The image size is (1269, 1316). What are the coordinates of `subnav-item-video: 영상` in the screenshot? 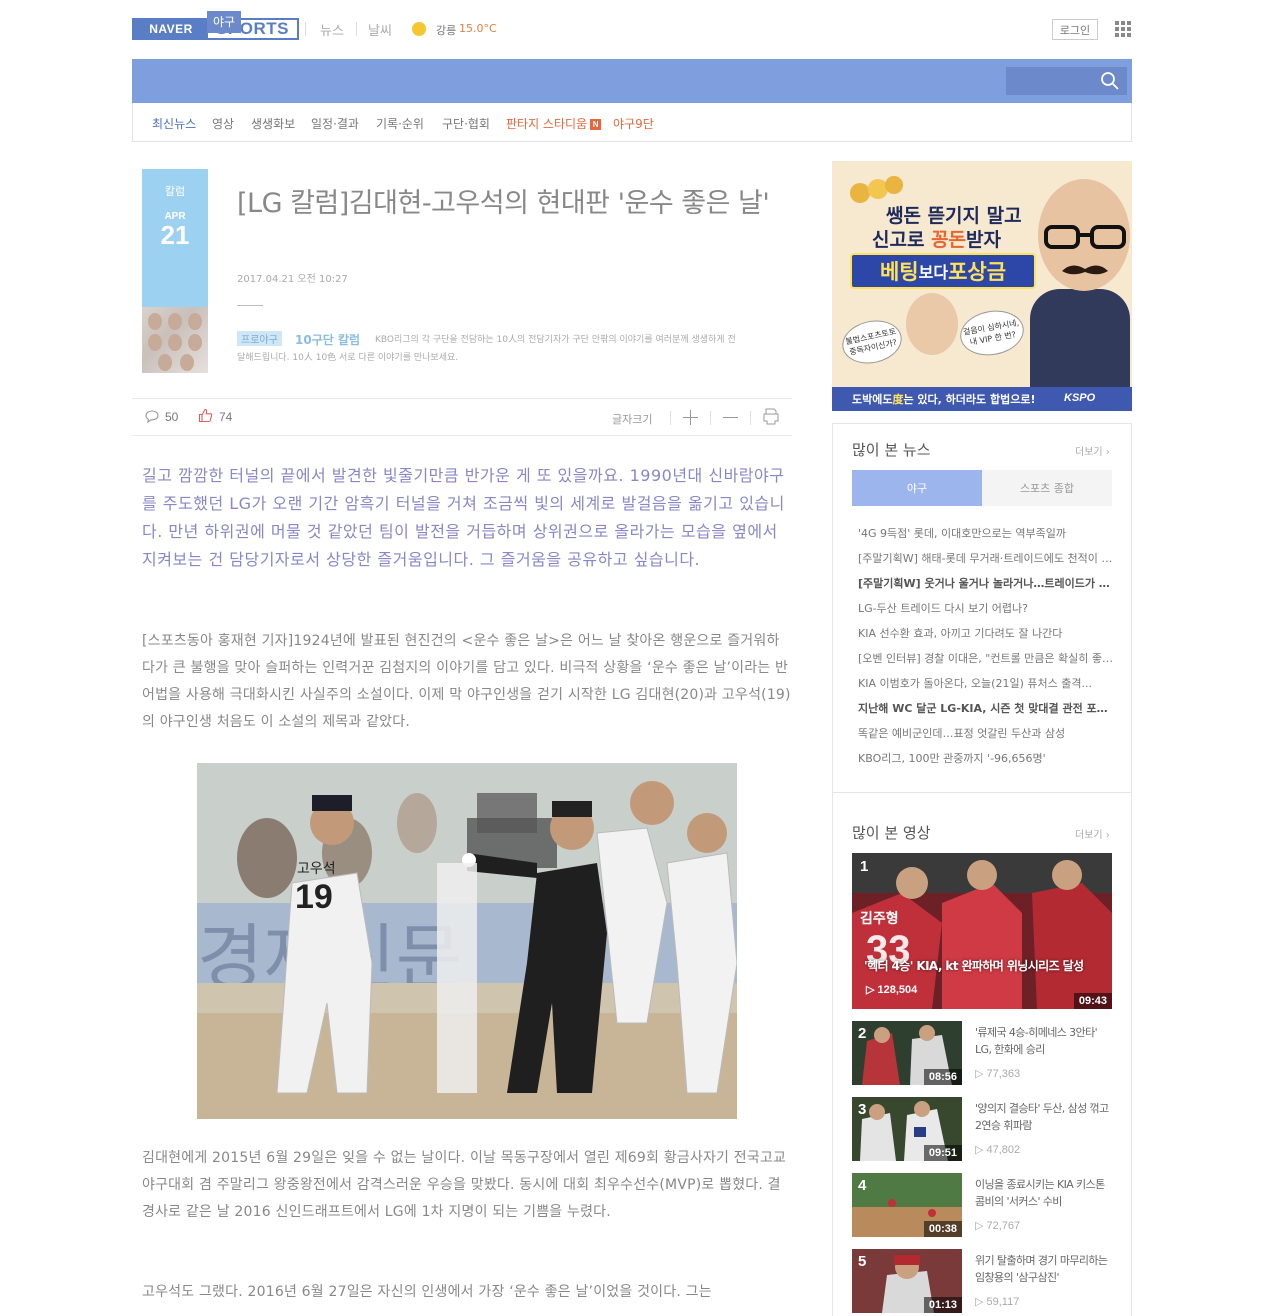 It's located at (223, 123).